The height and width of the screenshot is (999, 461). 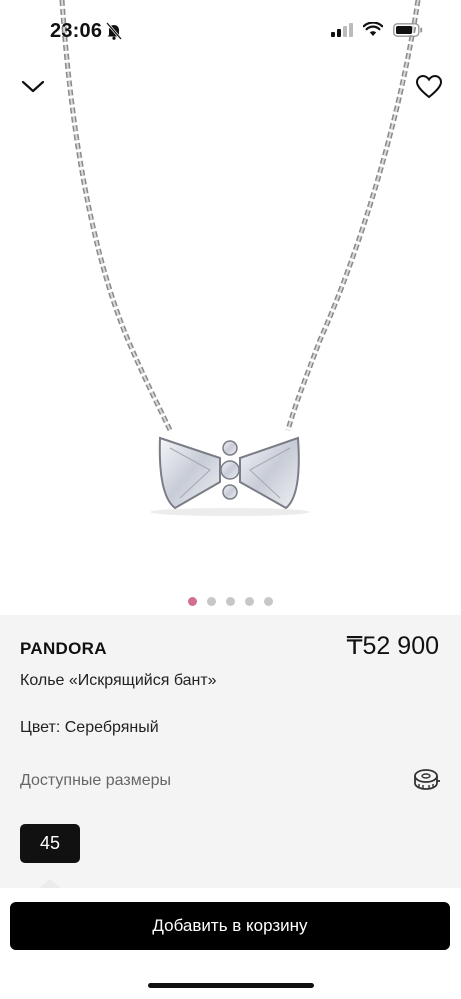 I want to click on product-color: Цвет: Серебряный, so click(x=89, y=727).